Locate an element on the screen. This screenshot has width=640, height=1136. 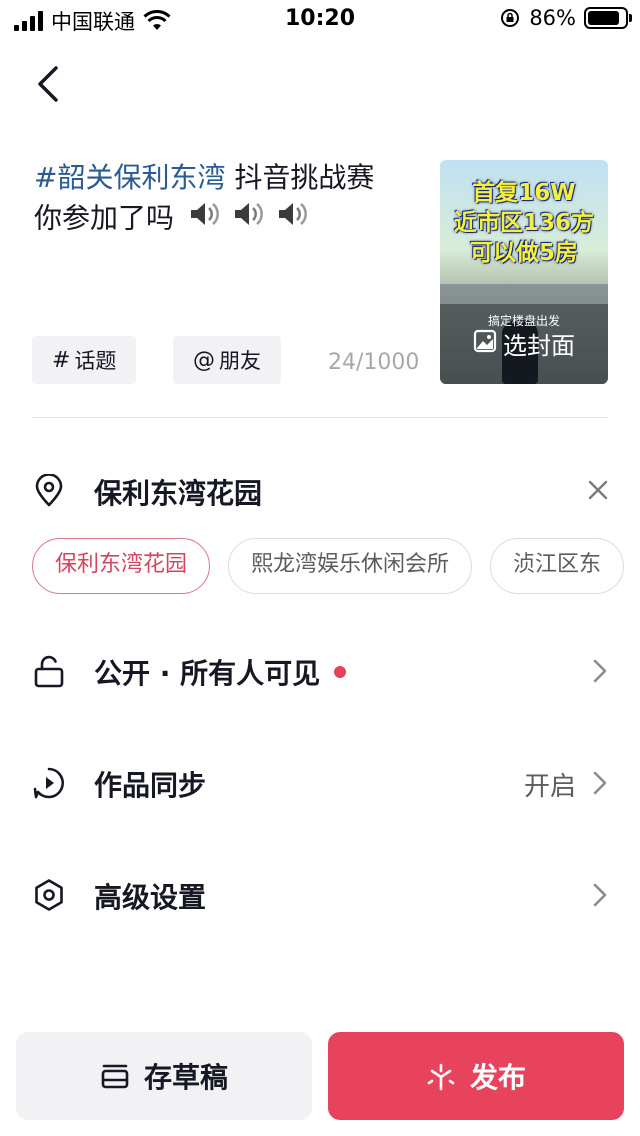
location-label: 保利东湾花园 is located at coordinates (178, 493).